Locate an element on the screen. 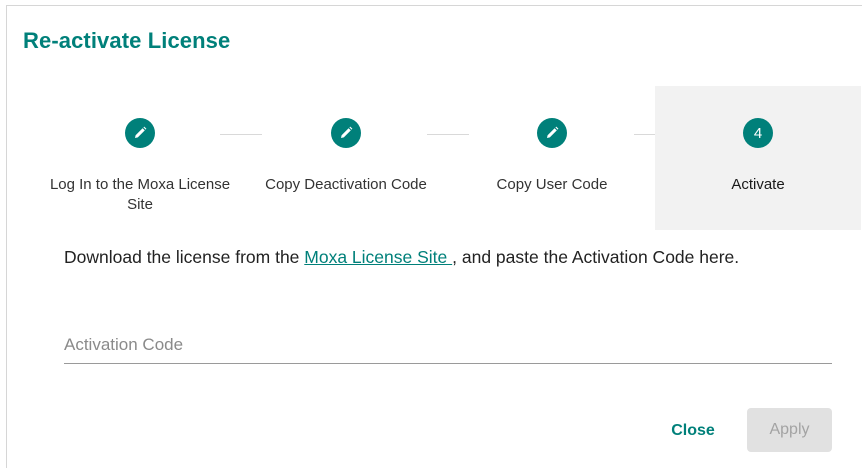 This screenshot has height=468, width=862. step-number-badge: 4 is located at coordinates (758, 133).